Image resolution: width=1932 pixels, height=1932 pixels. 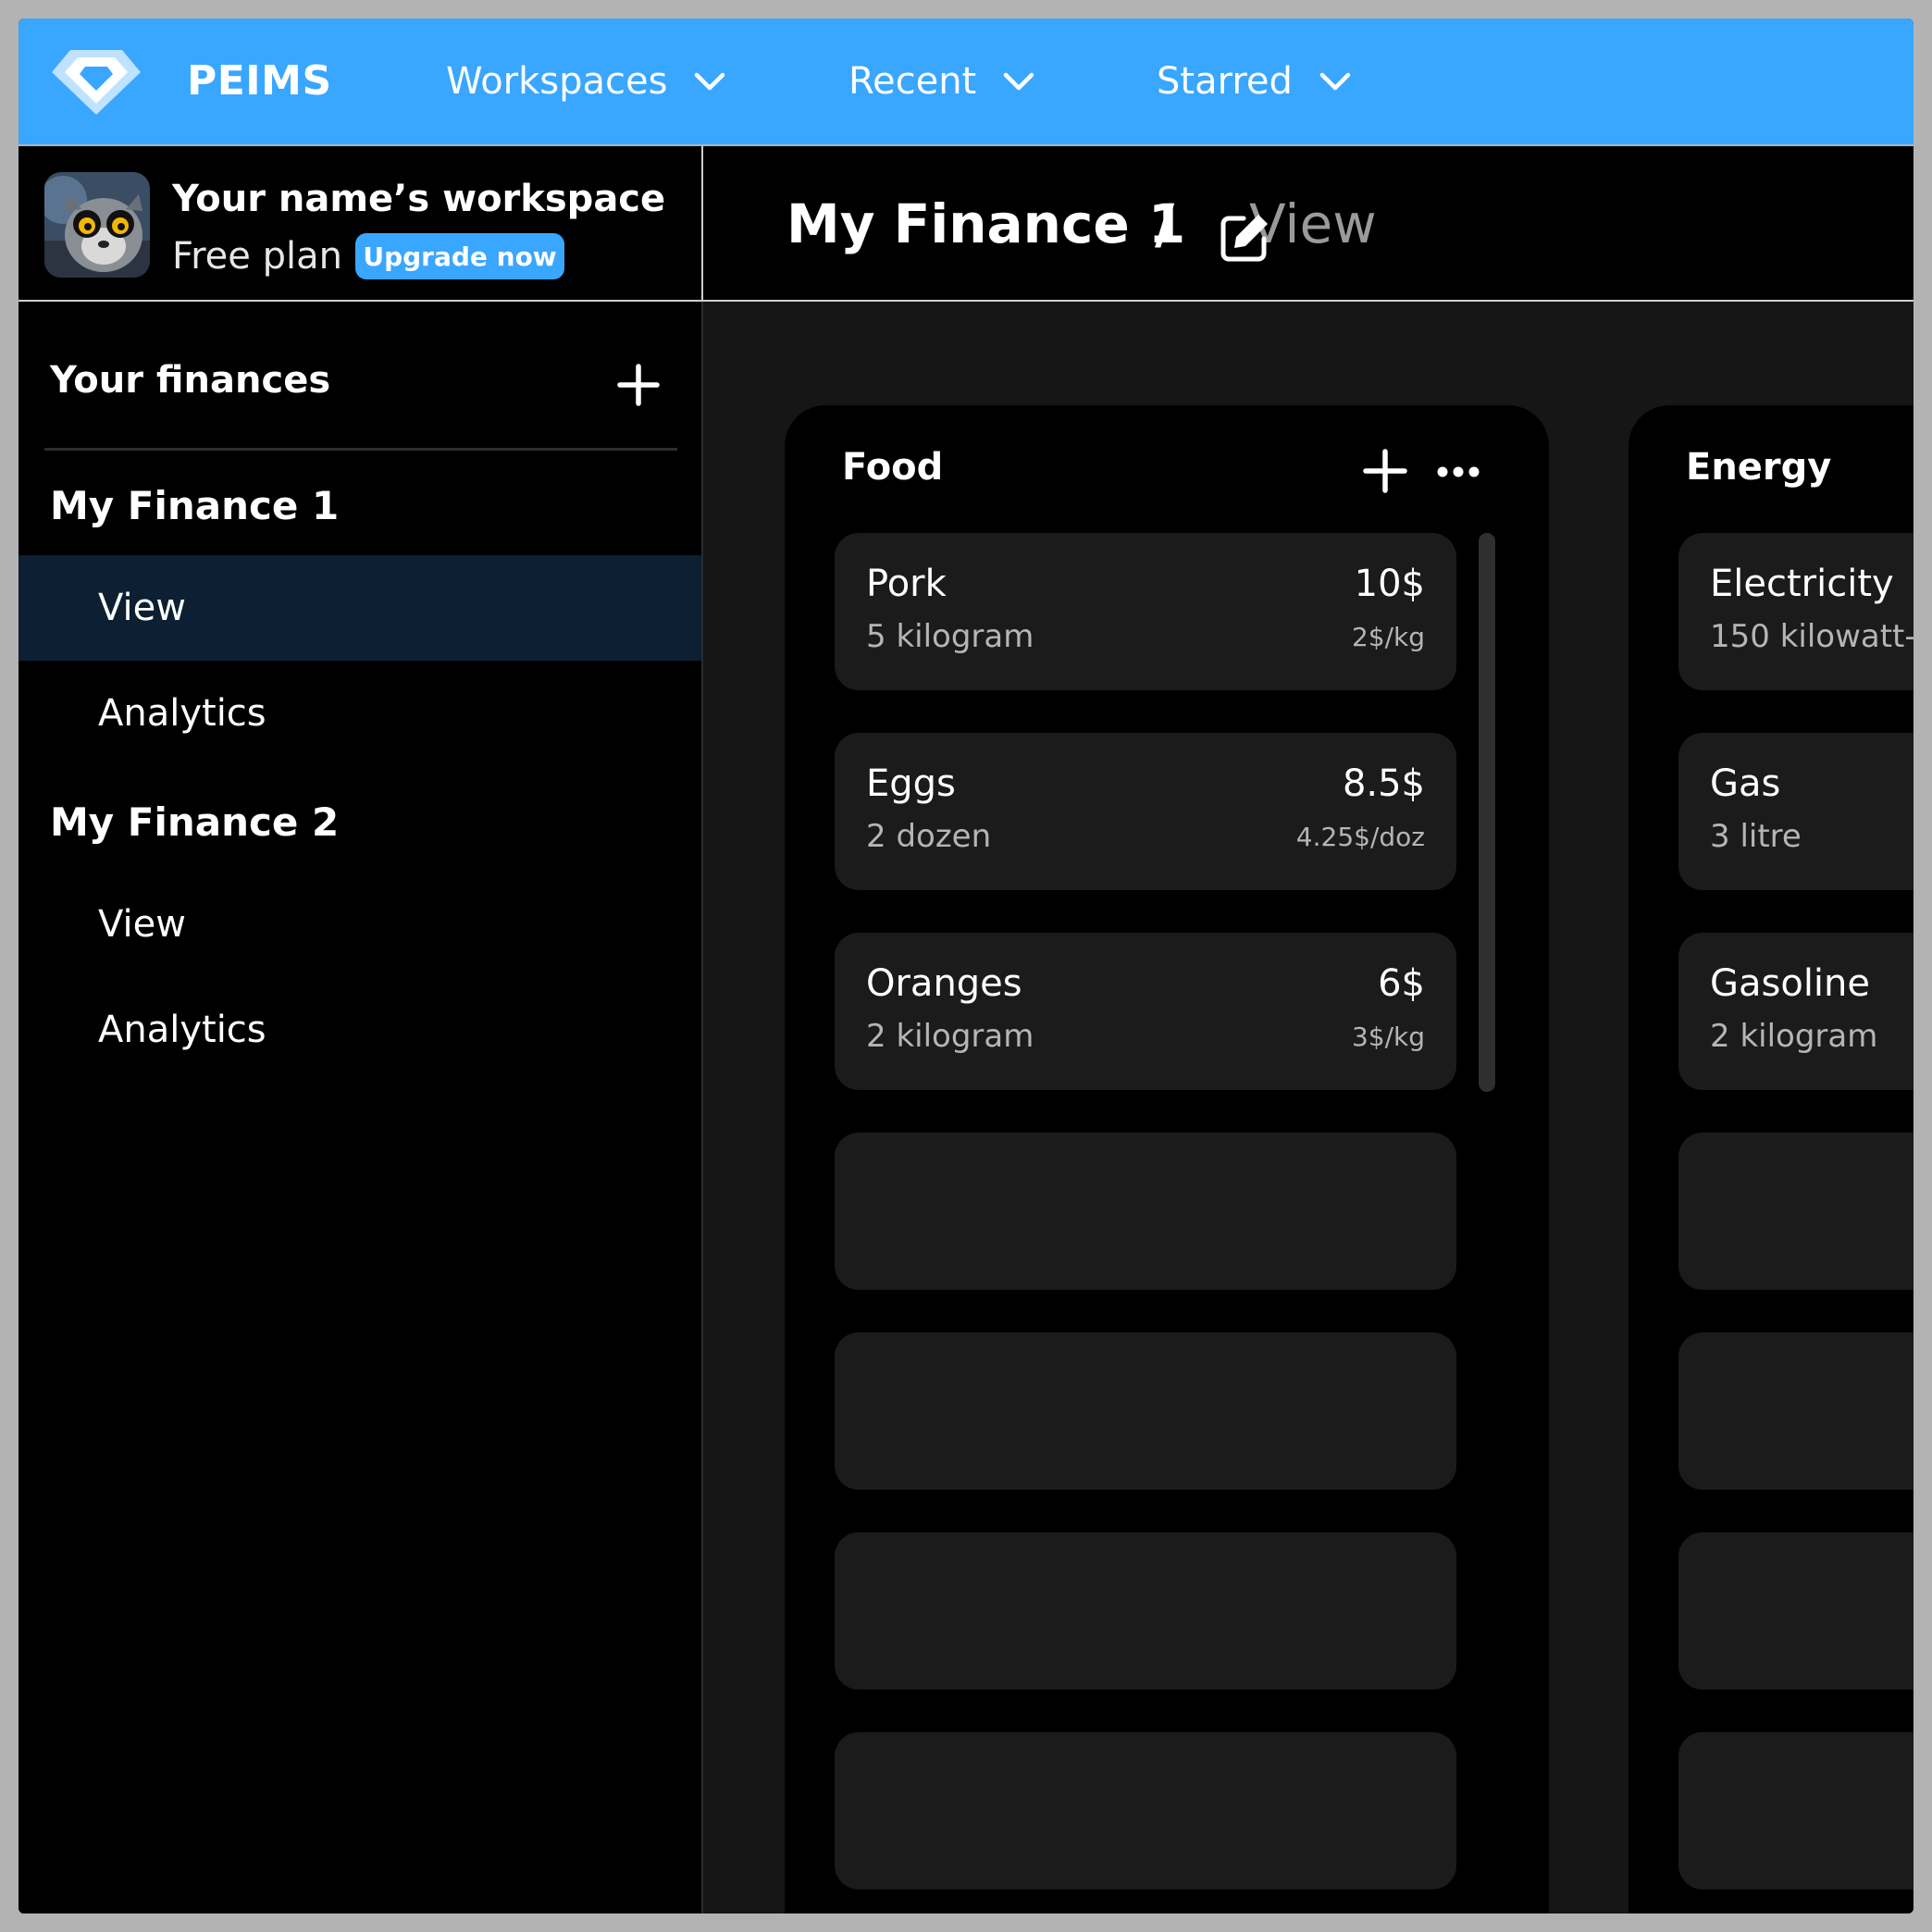 I want to click on nav-starred-menu: Starred, so click(x=1256, y=82).